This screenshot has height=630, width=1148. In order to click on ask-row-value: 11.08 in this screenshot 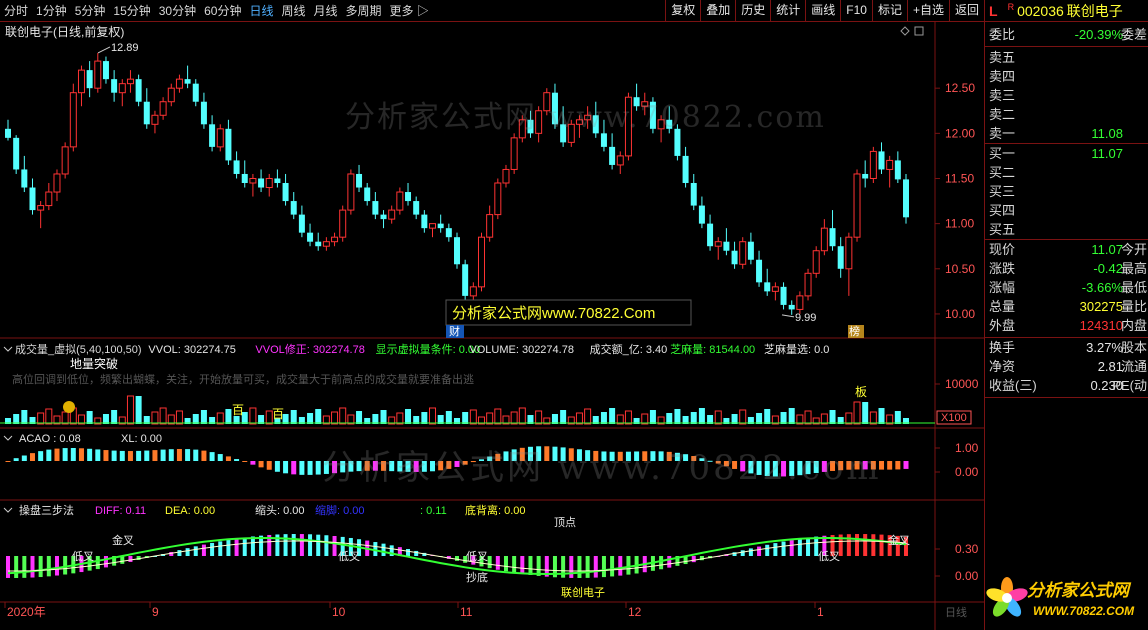, I will do `click(1107, 133)`.